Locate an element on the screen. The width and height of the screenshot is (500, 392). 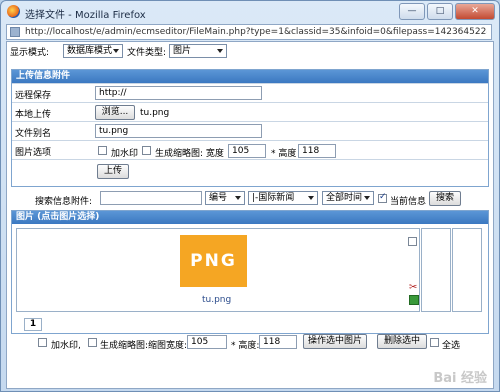
image-select-checkbox is located at coordinates (412, 241).